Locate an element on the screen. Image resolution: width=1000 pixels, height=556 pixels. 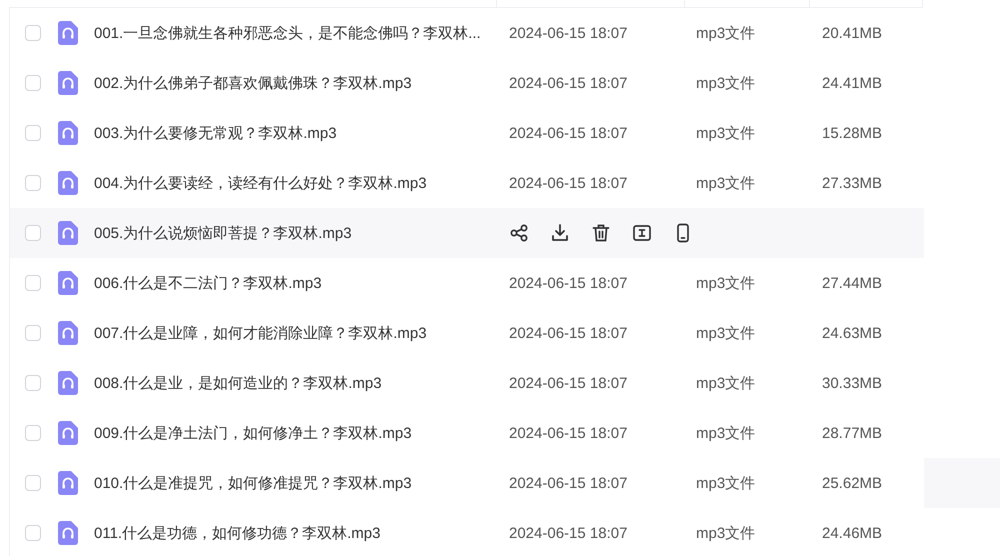
file-name: 002.为什么佛弟子都喜欢佩戴佛珠？李双林.mp3 is located at coordinates (253, 83).